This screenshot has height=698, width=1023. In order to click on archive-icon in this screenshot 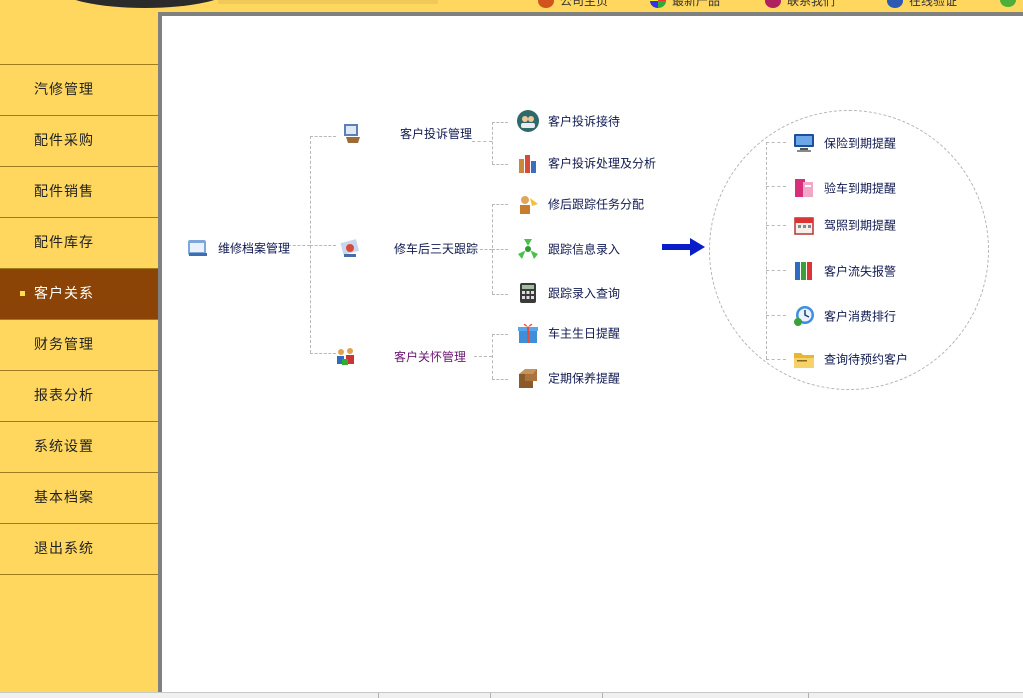, I will do `click(197, 248)`.